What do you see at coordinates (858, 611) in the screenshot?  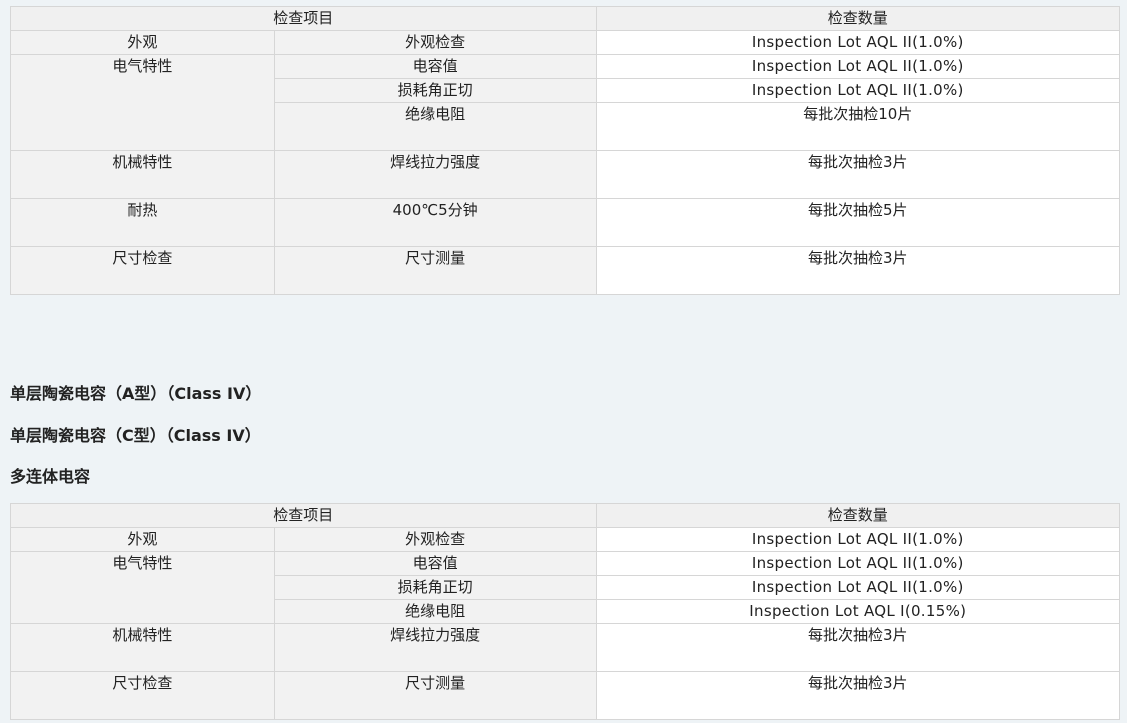 I see `quantity-cell: Inspection Lot AQL Ⅰ(0.15%)` at bounding box center [858, 611].